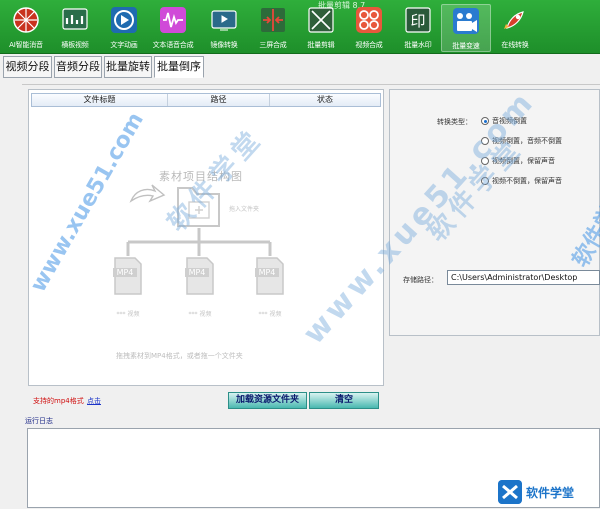 This screenshot has height=509, width=600. I want to click on tool-batch-speed: 批量变速, so click(466, 28).